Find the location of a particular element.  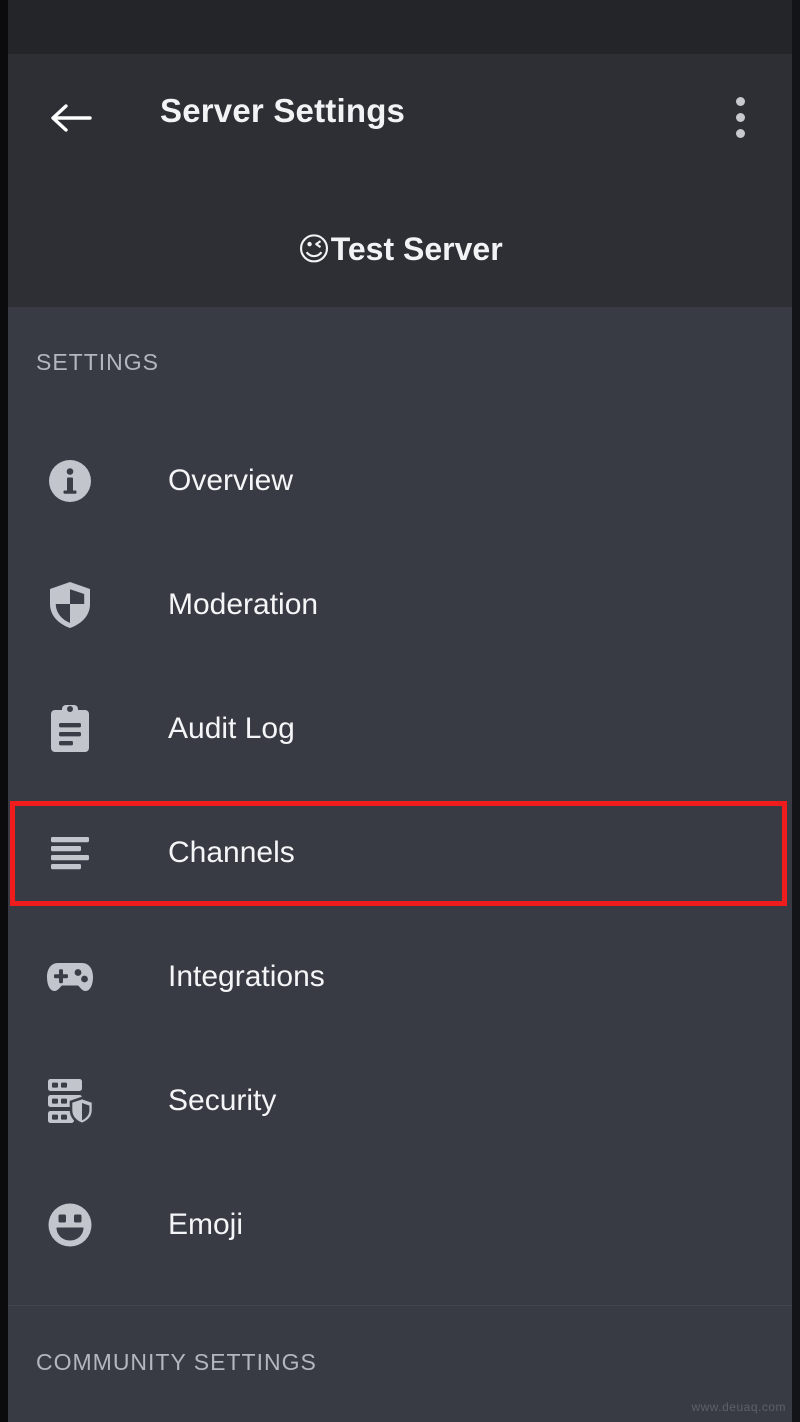

channels-list-icon is located at coordinates (70, 853).